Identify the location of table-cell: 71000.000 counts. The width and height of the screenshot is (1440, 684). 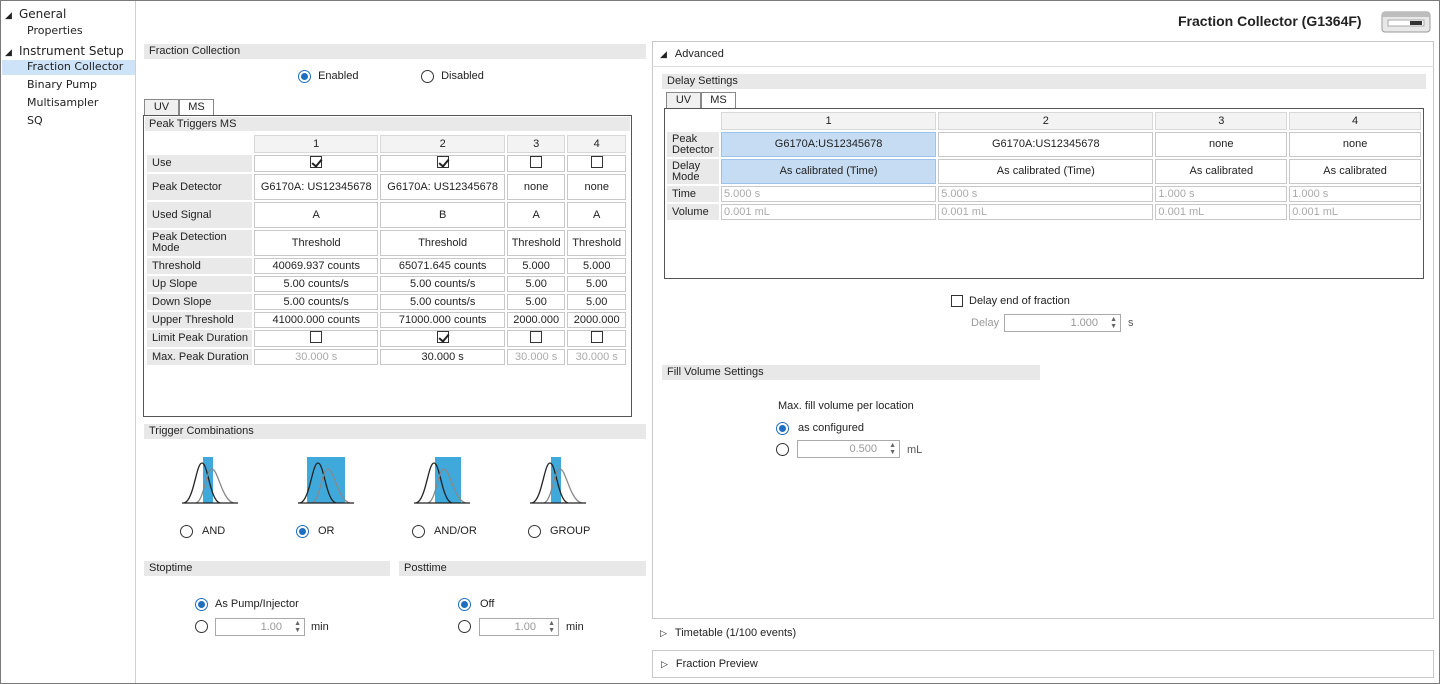
(442, 320).